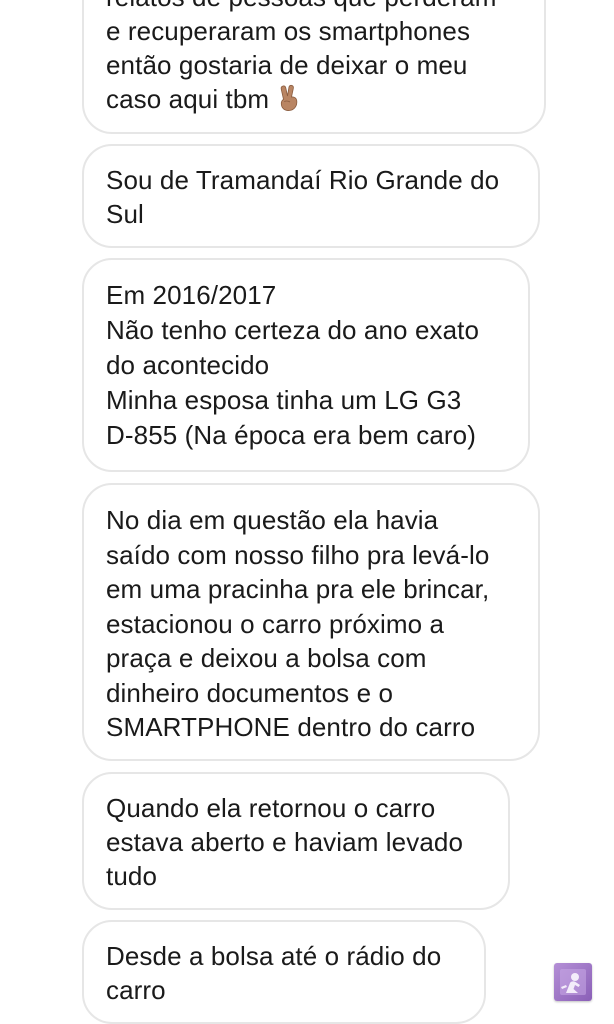  What do you see at coordinates (291, 435) in the screenshot?
I see `message-line: D-855 (Na época era bem caro)` at bounding box center [291, 435].